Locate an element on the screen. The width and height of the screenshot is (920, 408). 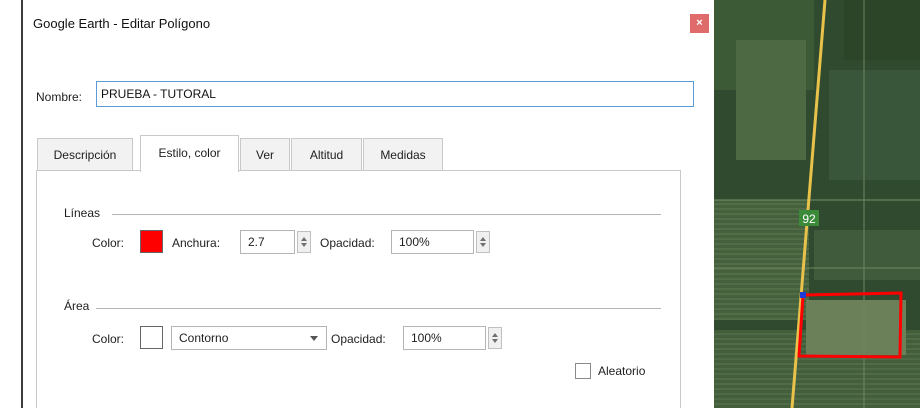
name-label: Nombre: is located at coordinates (59, 97).